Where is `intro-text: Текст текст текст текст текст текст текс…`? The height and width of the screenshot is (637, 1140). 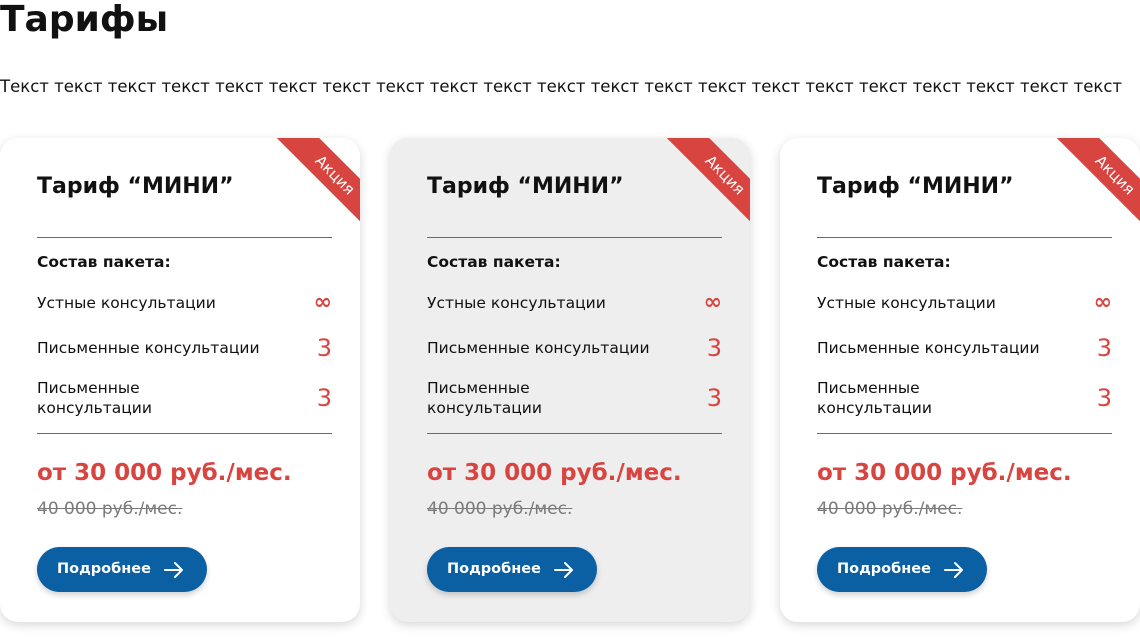
intro-text: Текст текст текст текст текст текст текс… is located at coordinates (561, 86).